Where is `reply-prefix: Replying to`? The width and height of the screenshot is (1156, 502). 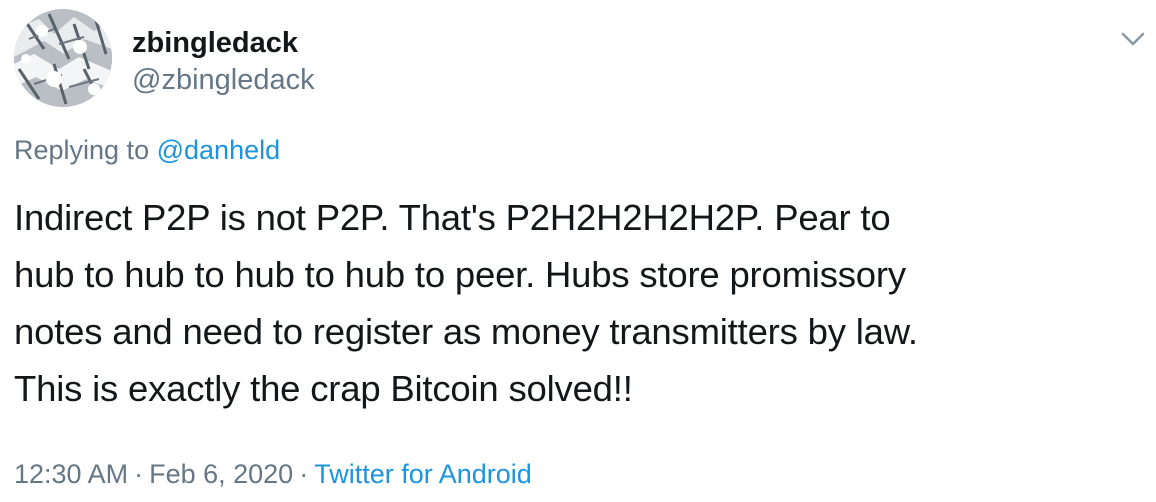
reply-prefix: Replying to is located at coordinates (82, 150).